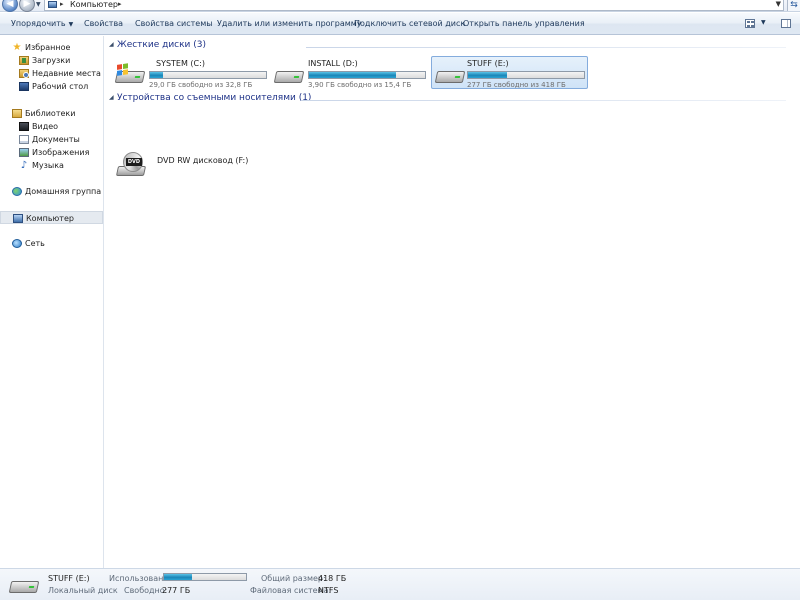  I want to click on sidebar-item-libraries: Библиотеки, so click(51, 113).